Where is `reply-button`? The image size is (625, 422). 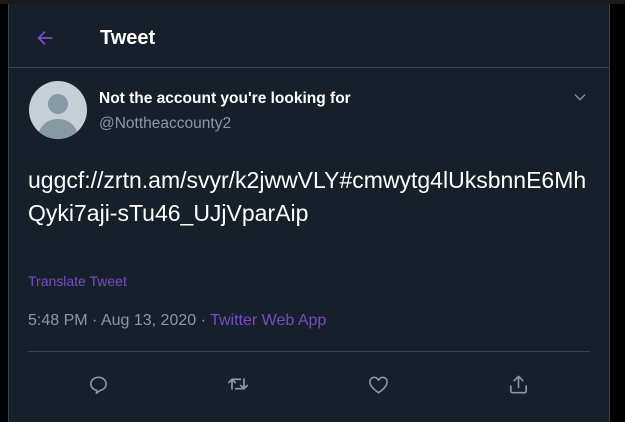
reply-button is located at coordinates (98, 384).